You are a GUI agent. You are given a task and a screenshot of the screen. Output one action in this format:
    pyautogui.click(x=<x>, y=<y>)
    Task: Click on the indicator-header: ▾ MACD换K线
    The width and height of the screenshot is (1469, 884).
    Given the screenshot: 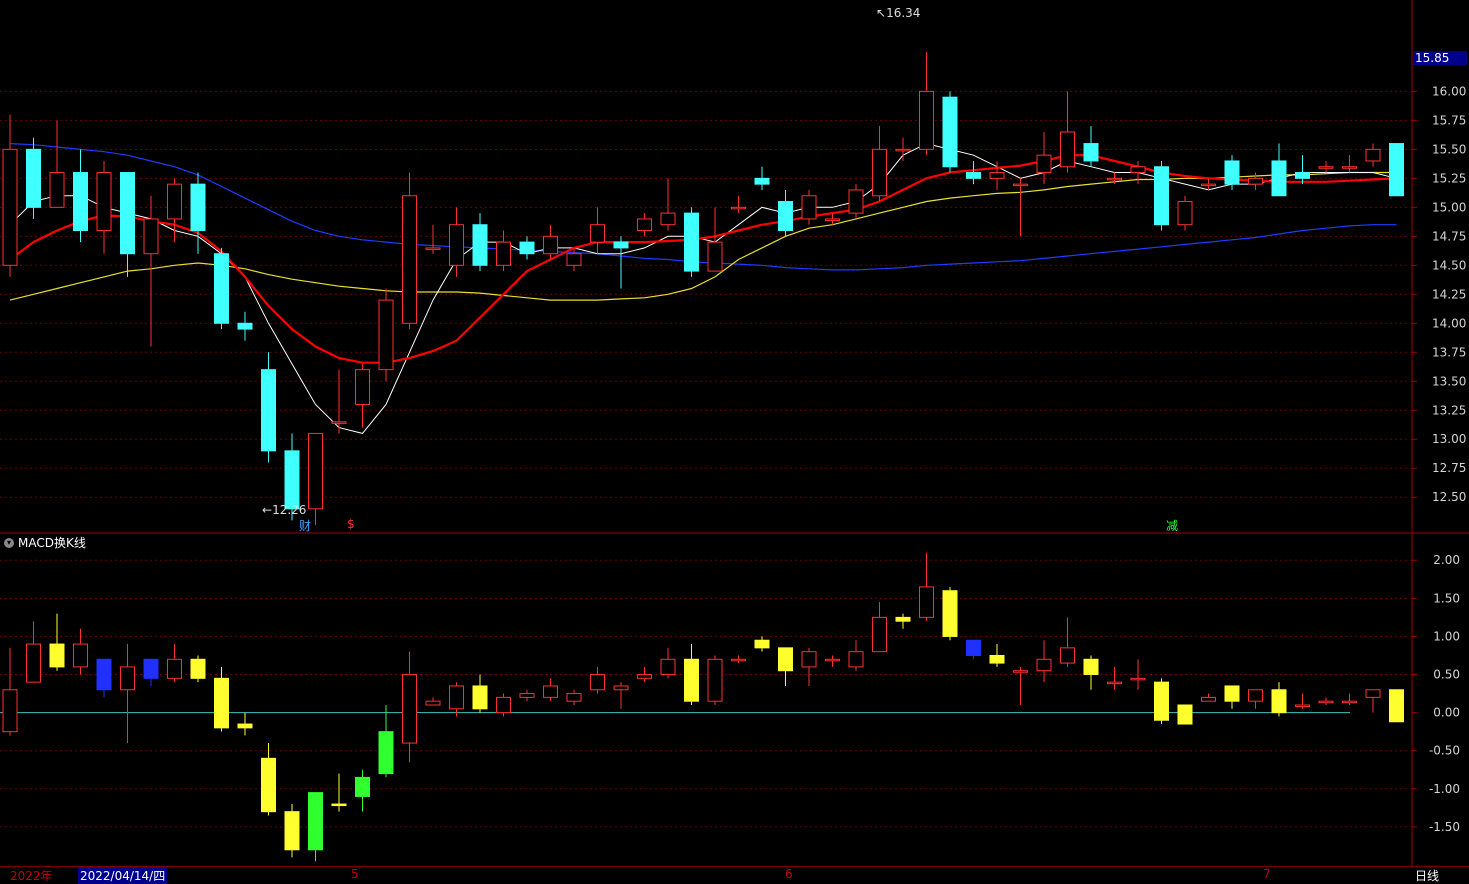 What is the action you would take?
    pyautogui.click(x=45, y=542)
    